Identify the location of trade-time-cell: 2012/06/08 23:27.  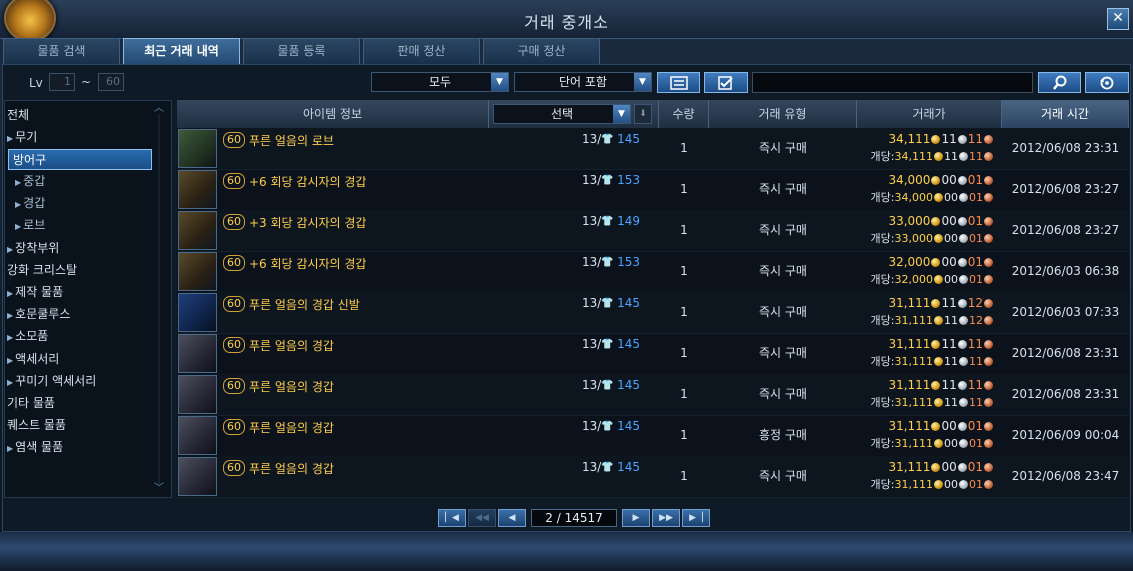
(1065, 230).